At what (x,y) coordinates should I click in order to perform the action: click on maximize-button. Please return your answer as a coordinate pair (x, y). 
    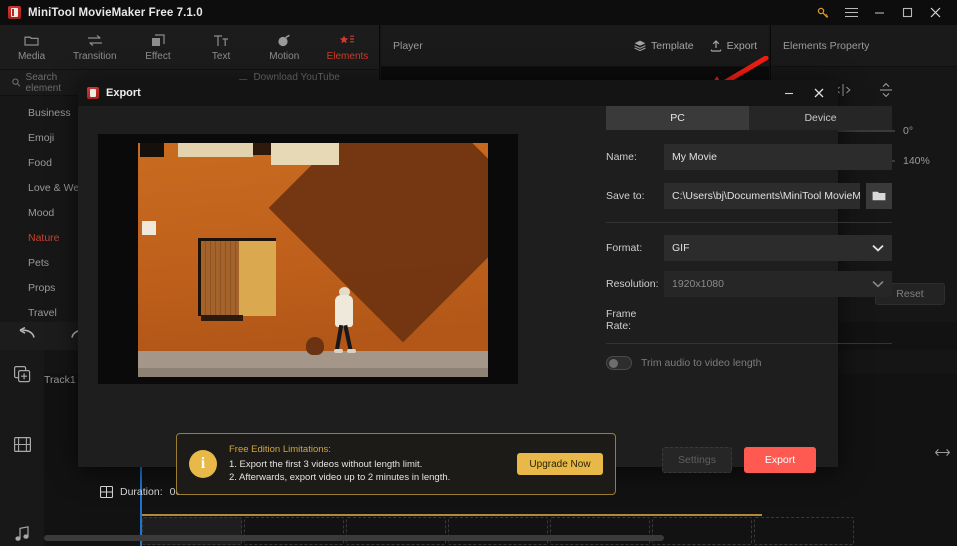
    Looking at the image, I should click on (907, 12).